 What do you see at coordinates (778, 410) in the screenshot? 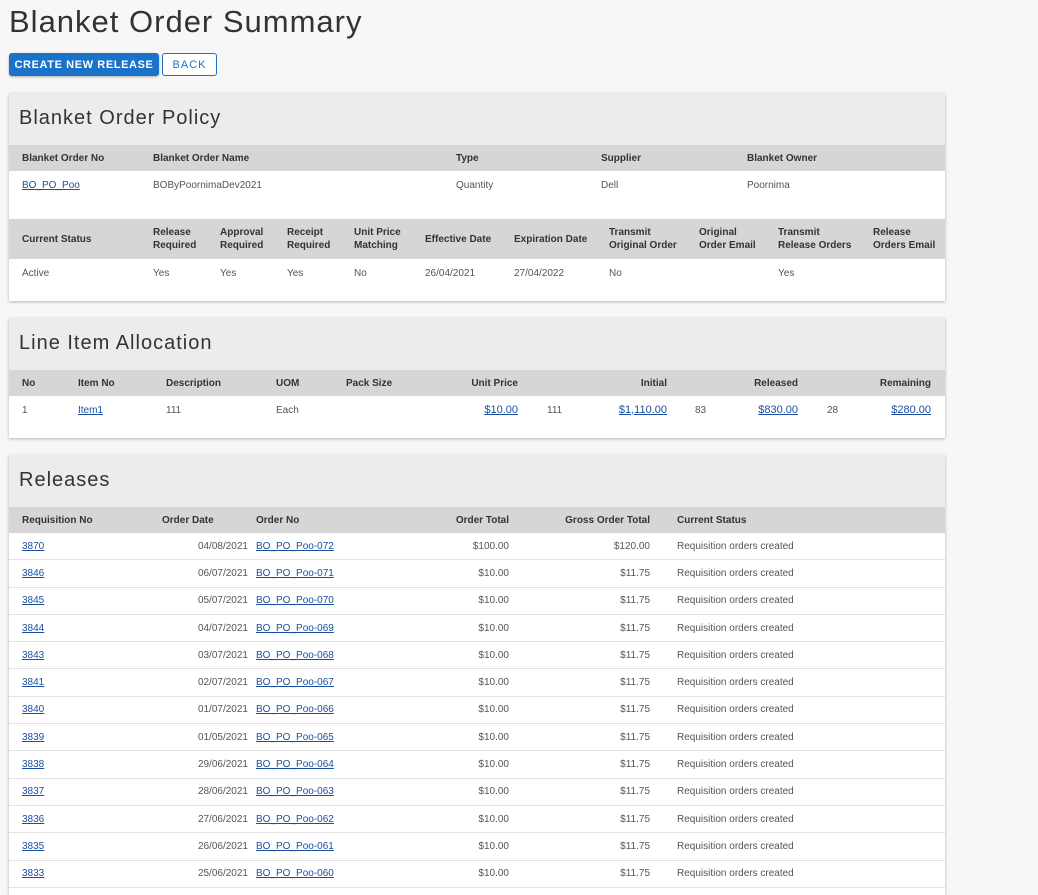
I see `released-amount-link: $830.00` at bounding box center [778, 410].